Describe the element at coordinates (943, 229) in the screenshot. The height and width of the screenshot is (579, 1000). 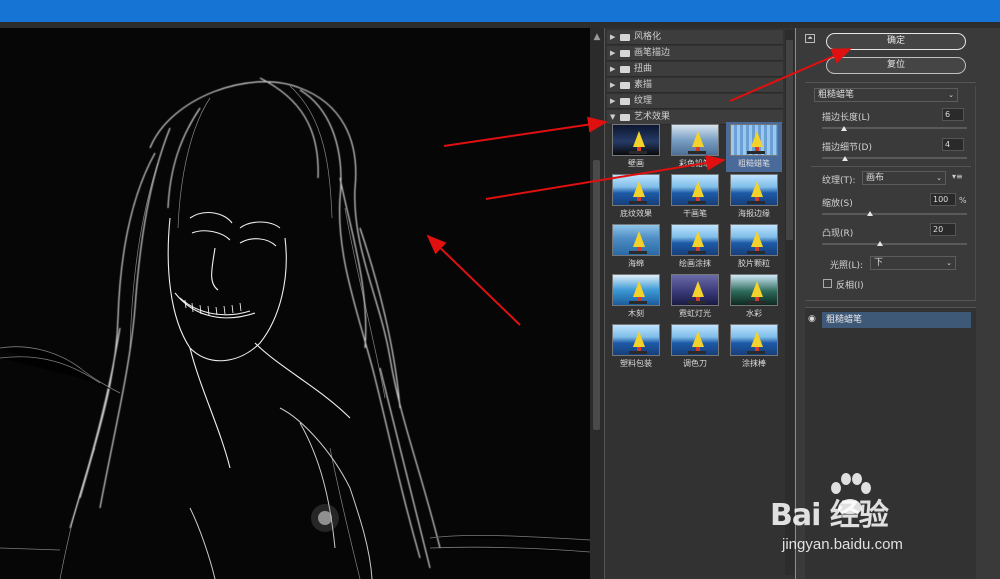
I see `relief-input: 20` at that location.